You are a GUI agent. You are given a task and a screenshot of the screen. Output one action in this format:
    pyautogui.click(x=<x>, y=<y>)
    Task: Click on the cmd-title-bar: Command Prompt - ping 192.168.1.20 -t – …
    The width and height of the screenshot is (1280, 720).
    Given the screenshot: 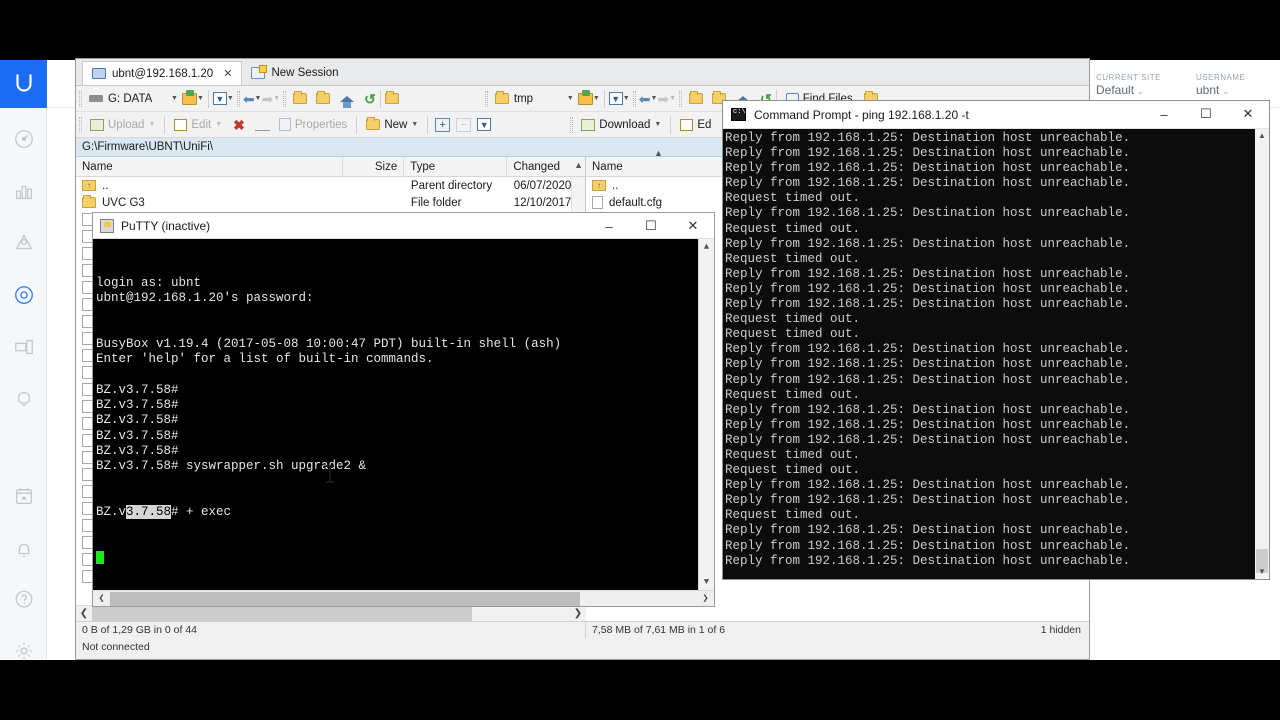 What is the action you would take?
    pyautogui.click(x=996, y=115)
    